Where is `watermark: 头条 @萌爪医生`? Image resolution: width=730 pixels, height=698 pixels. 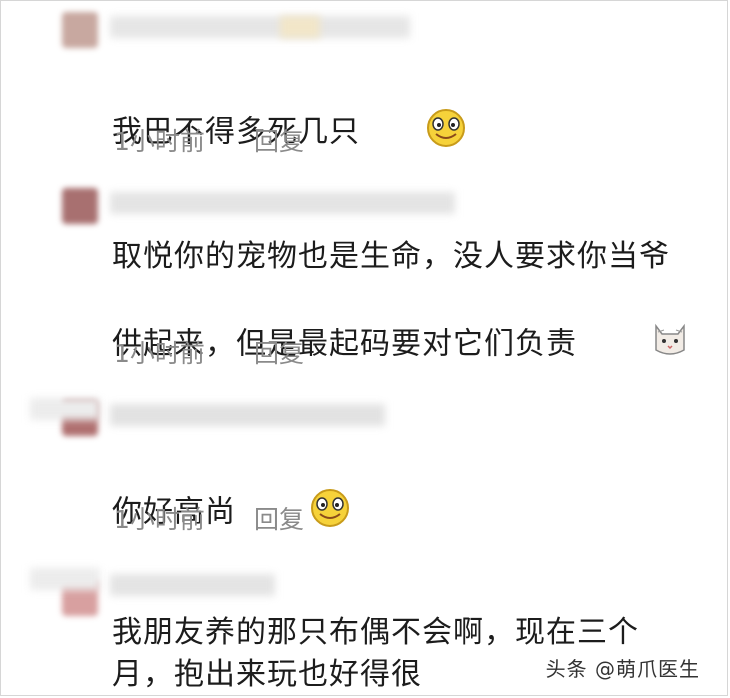 watermark: 头条 @萌爪医生 is located at coordinates (622, 669).